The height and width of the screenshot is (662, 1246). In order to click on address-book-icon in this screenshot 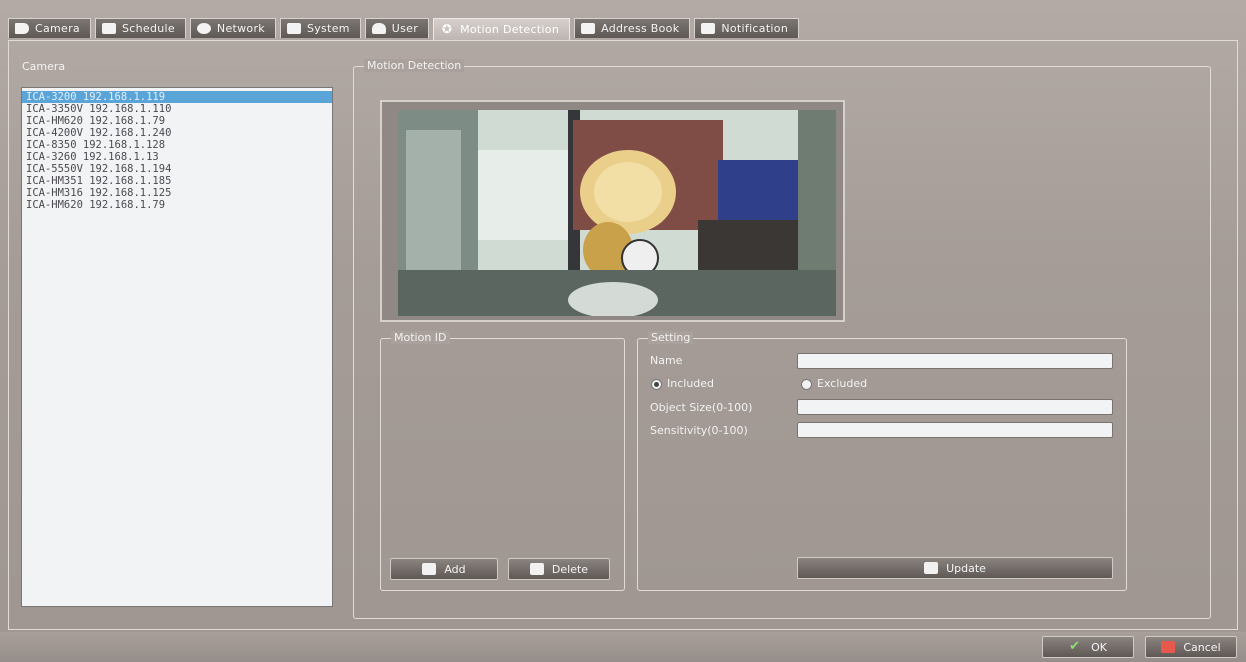, I will do `click(588, 28)`.